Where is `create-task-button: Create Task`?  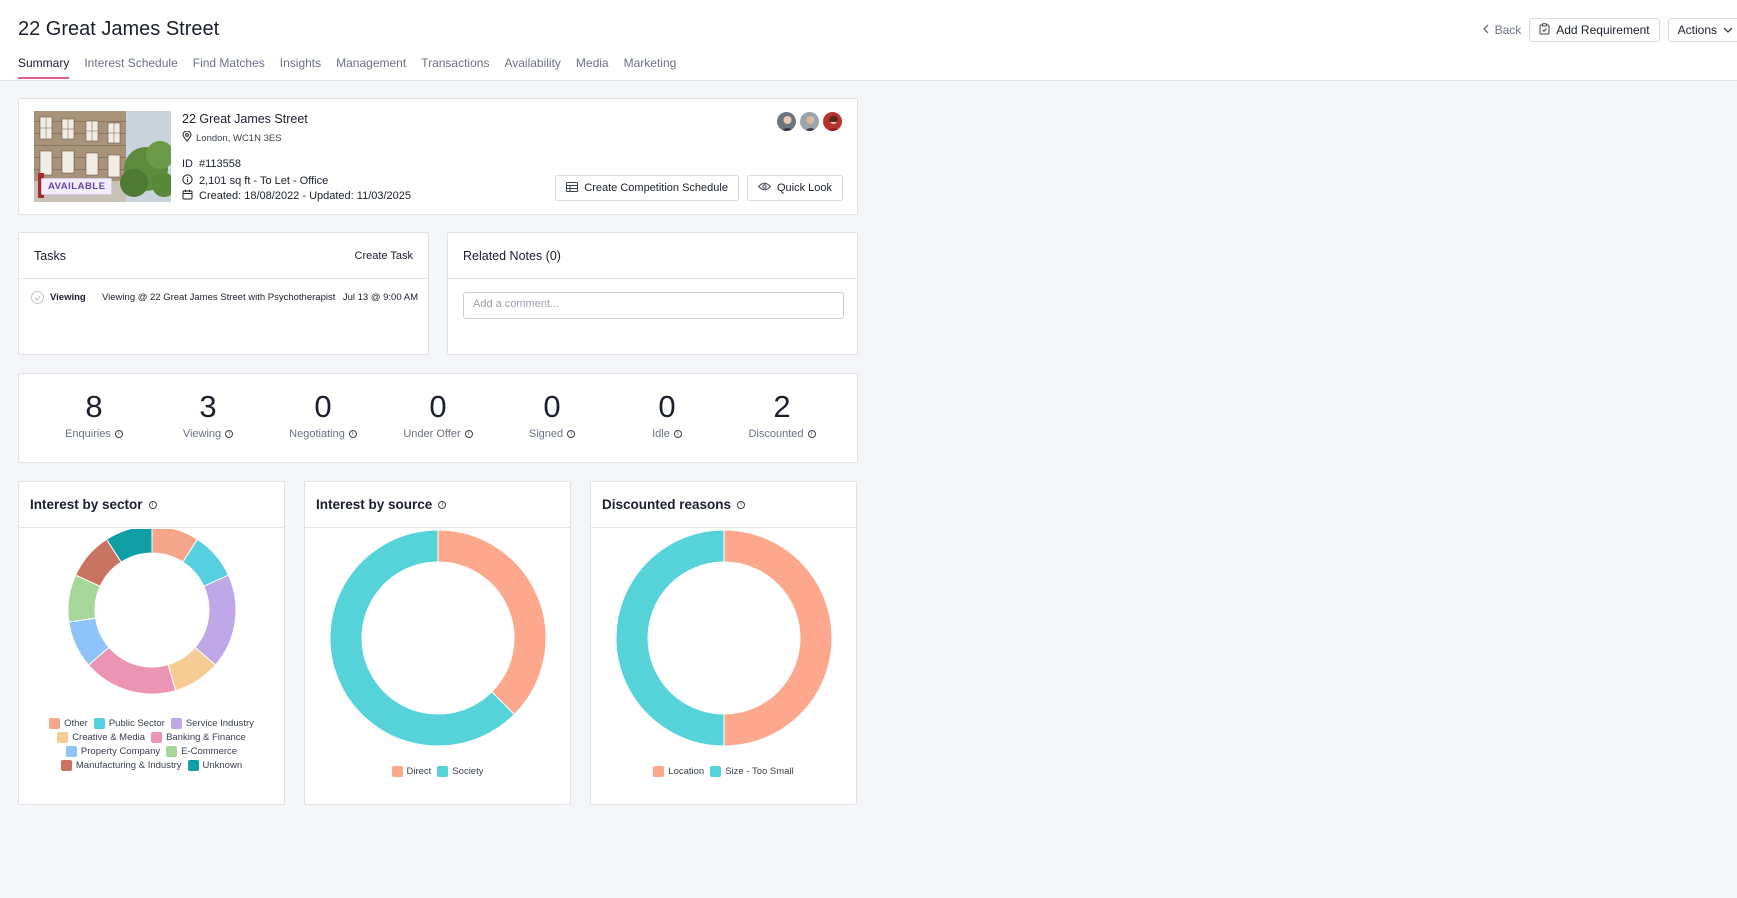
create-task-button: Create Task is located at coordinates (384, 256).